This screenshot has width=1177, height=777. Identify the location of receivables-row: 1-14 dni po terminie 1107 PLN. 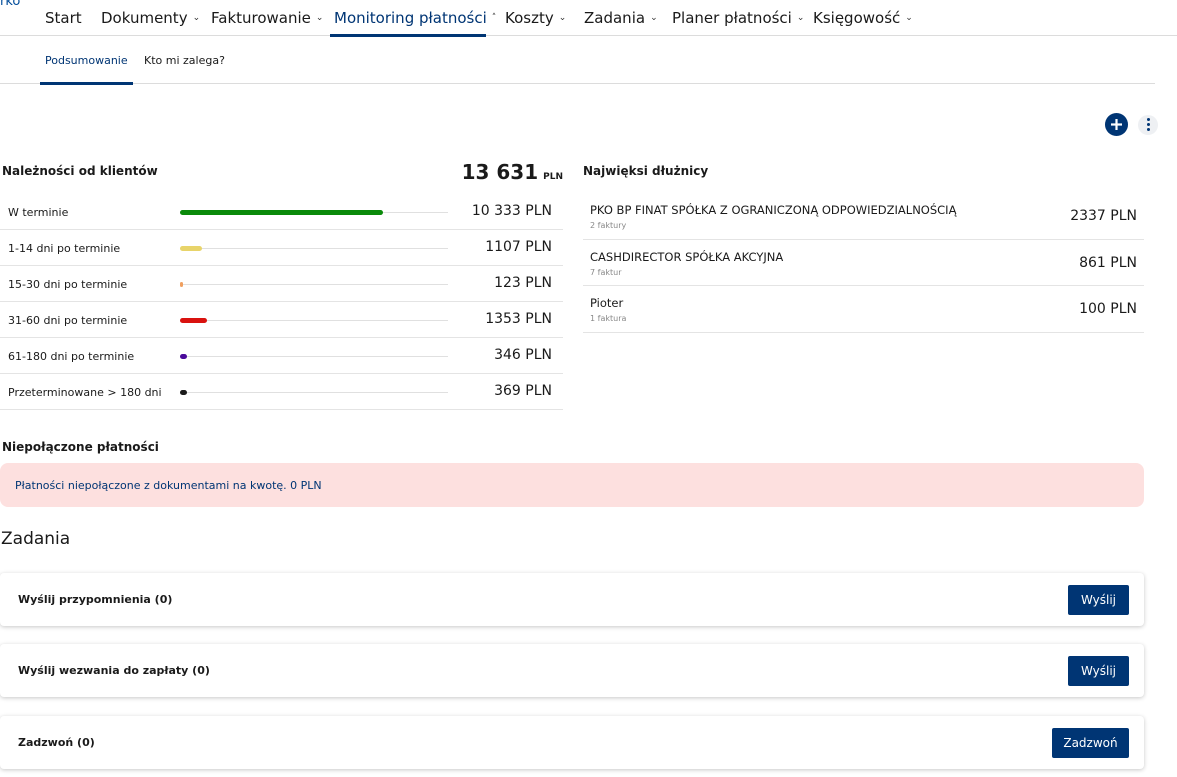
(281, 248).